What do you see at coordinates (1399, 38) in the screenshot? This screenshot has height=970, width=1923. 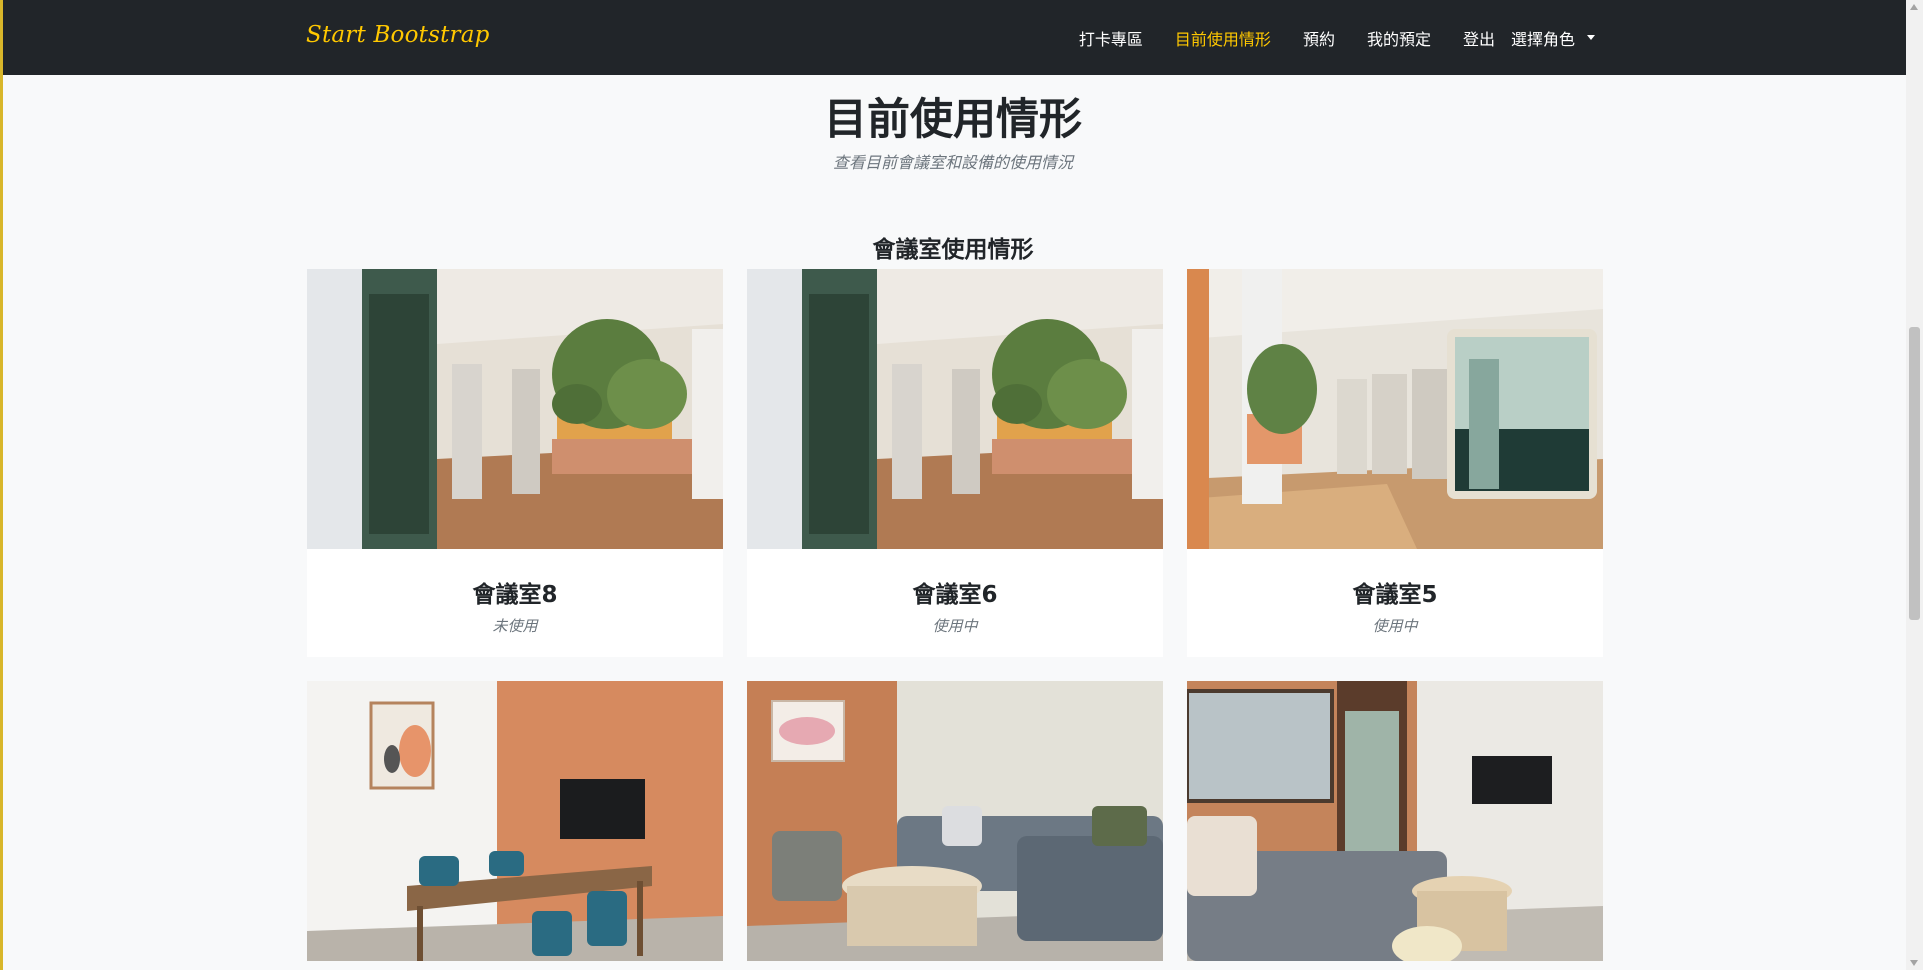 I see `nav-link-my-bookings: 我的預定` at bounding box center [1399, 38].